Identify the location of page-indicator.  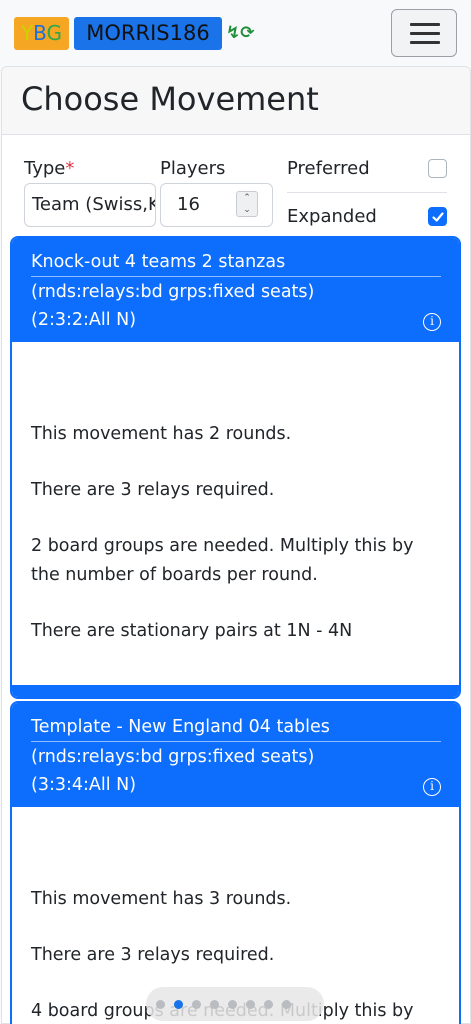
(235, 1004).